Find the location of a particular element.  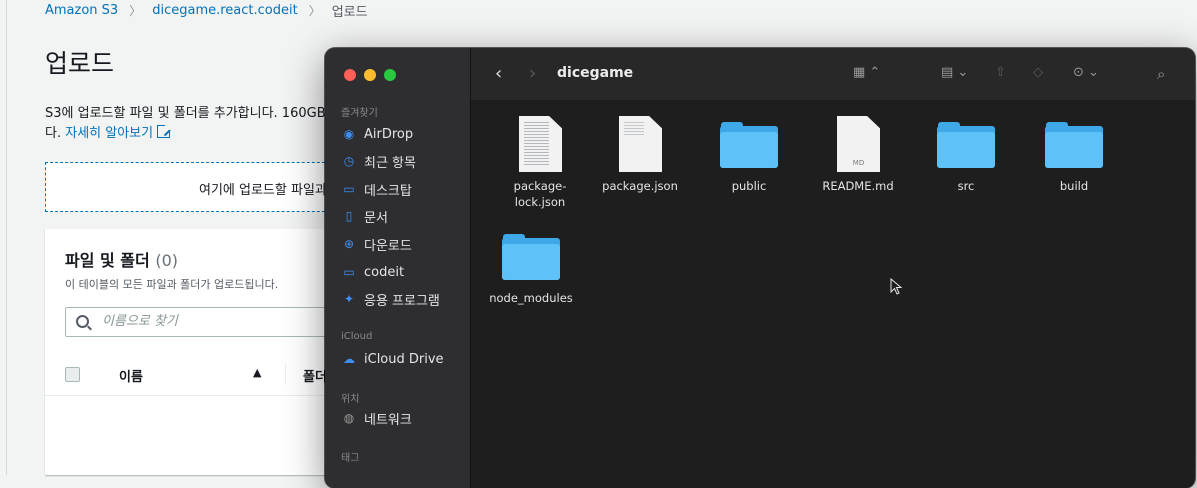

sidebar-item-downloads: ⊕ 다운로드 is located at coordinates (377, 244).